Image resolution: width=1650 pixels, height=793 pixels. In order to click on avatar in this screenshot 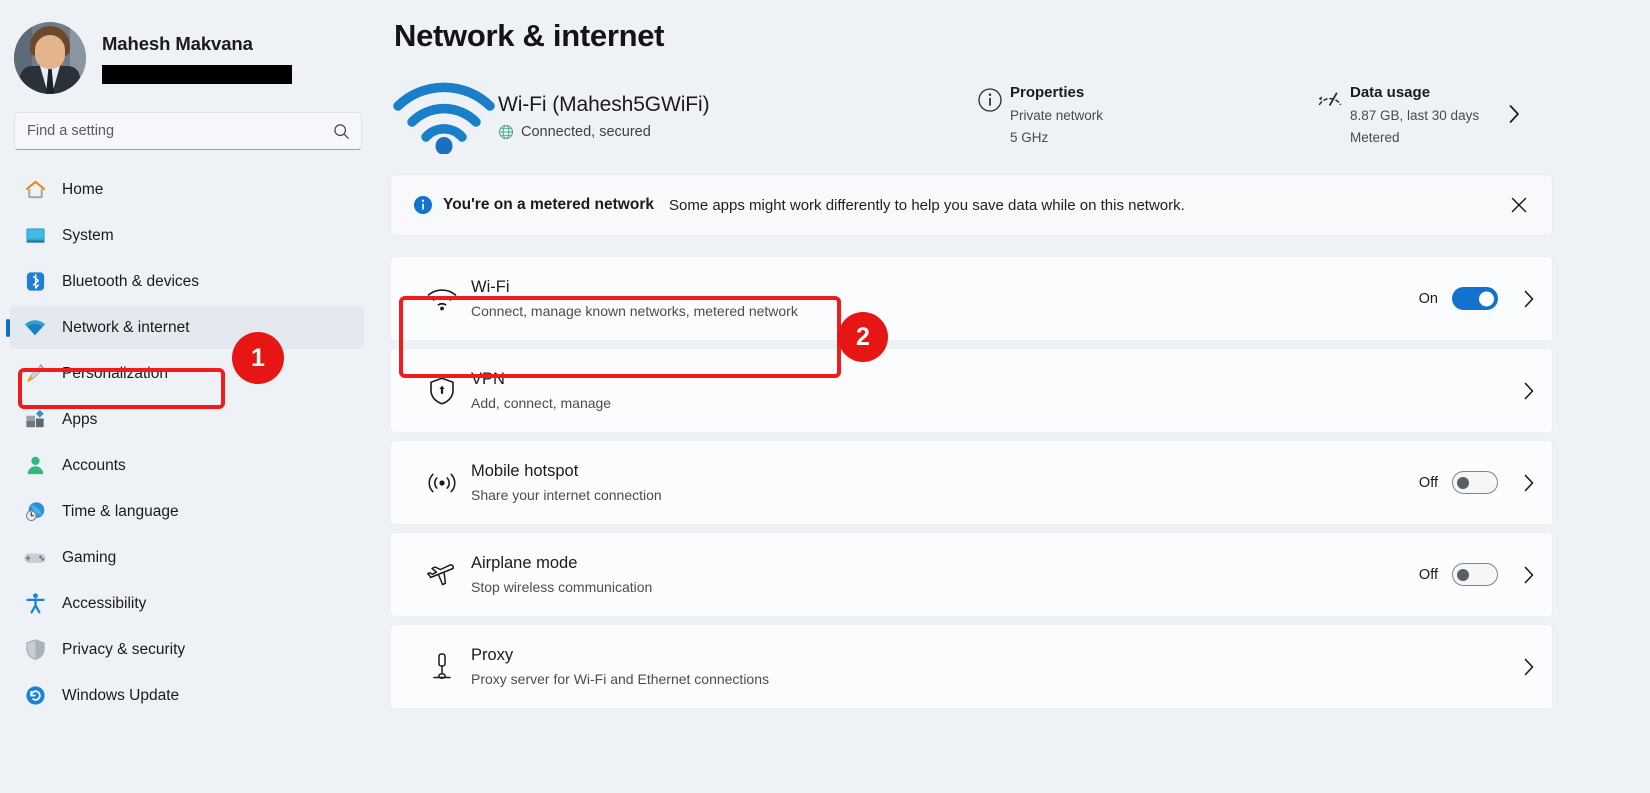, I will do `click(50, 58)`.